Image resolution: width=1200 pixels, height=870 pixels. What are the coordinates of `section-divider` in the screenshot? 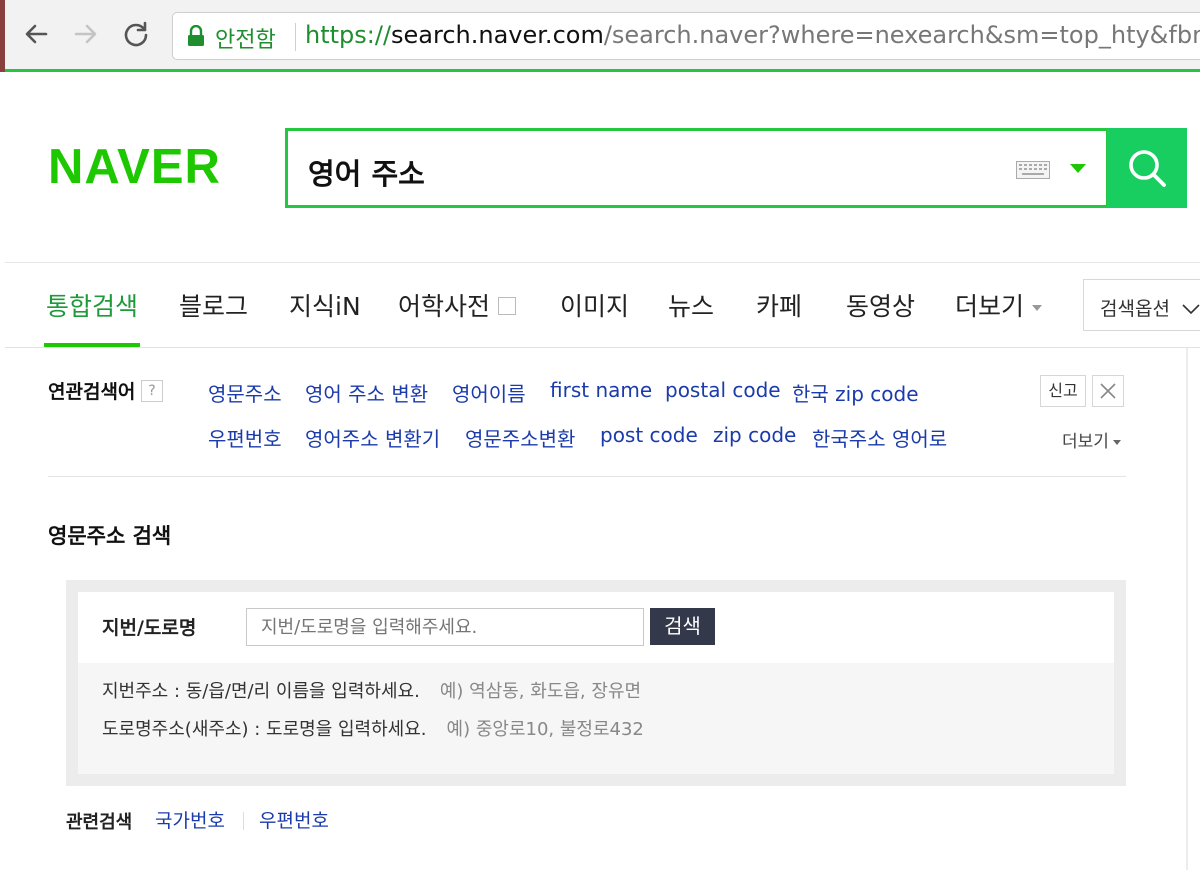 It's located at (587, 476).